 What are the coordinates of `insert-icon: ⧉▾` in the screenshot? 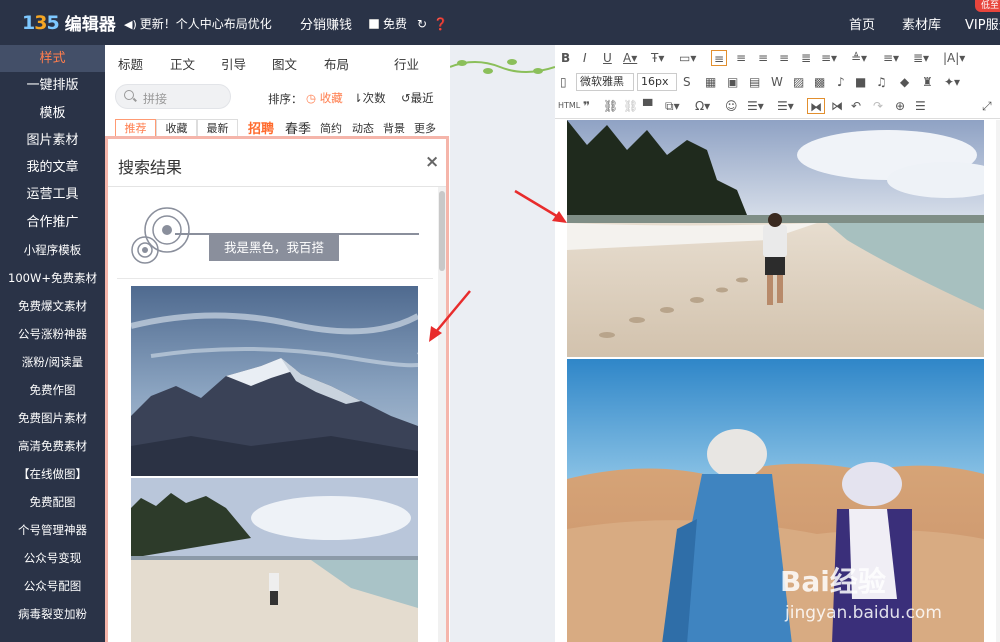 It's located at (672, 106).